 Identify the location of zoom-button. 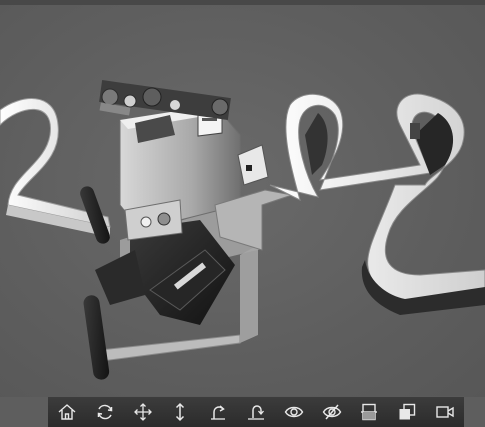
(180, 412).